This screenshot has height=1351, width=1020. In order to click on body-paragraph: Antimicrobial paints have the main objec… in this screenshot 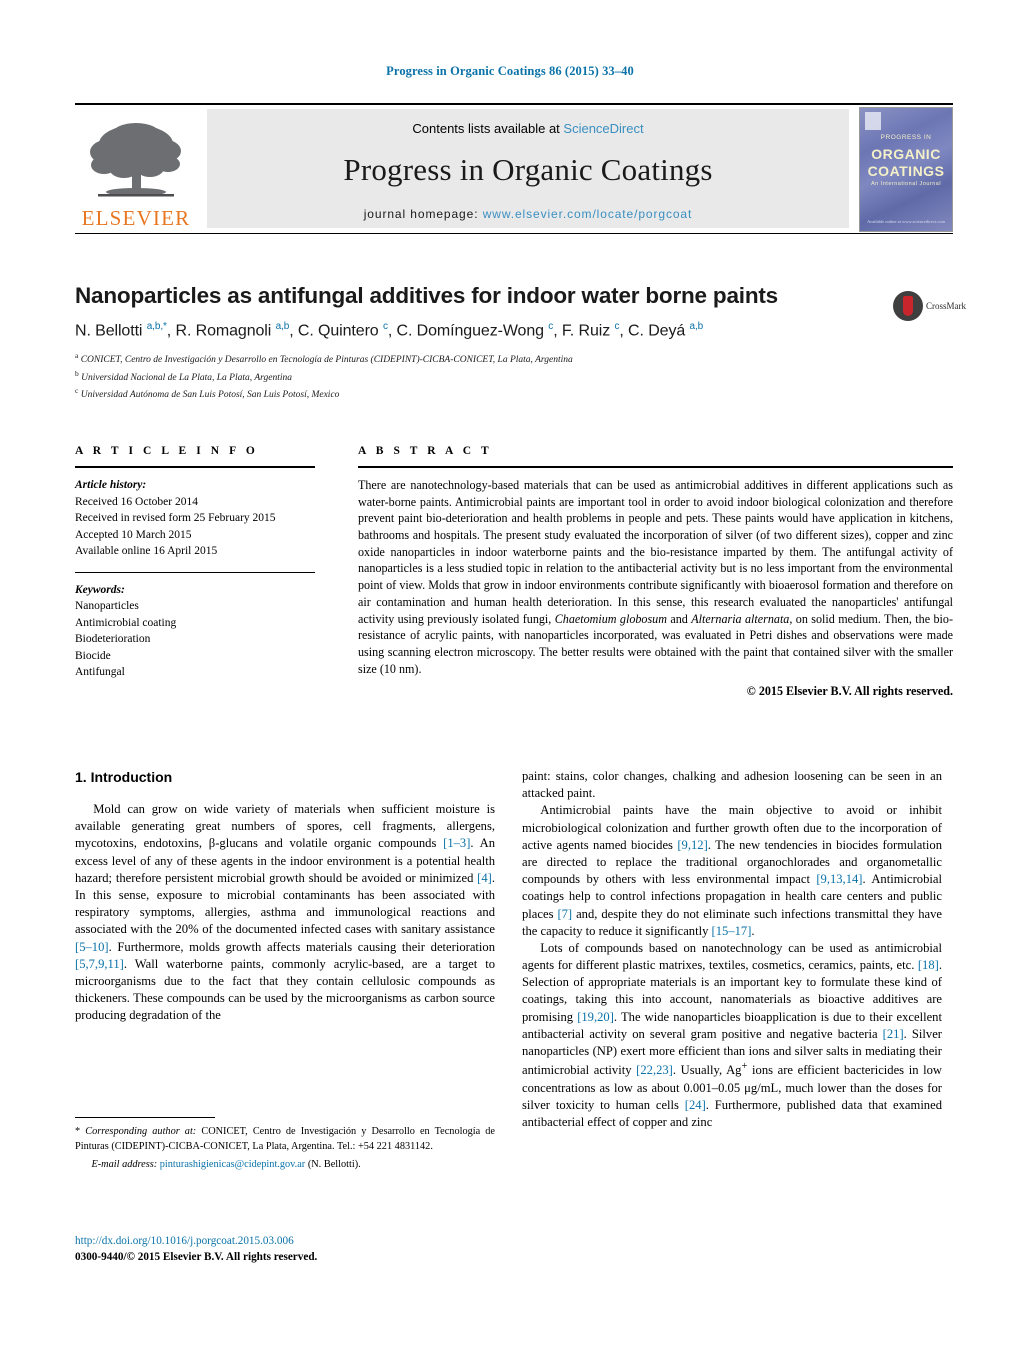, I will do `click(732, 870)`.